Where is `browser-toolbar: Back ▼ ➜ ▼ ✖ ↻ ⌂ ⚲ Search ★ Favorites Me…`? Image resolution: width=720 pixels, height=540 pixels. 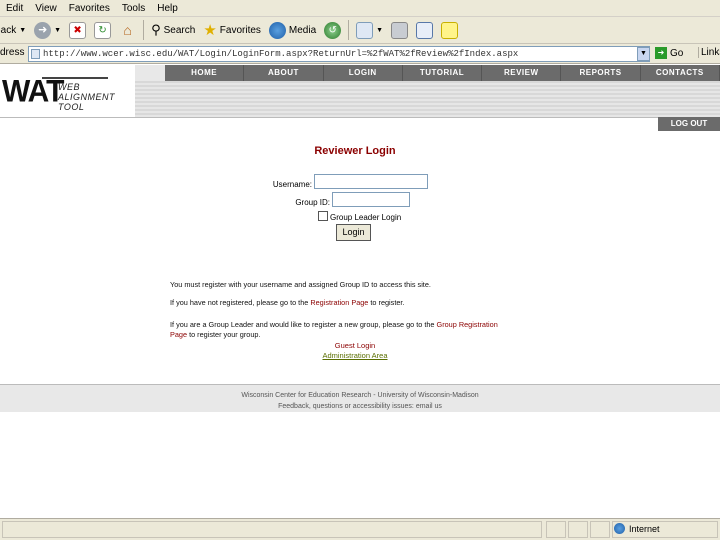 browser-toolbar: Back ▼ ➜ ▼ ✖ ↻ ⌂ ⚲ Search ★ Favorites Me… is located at coordinates (360, 30).